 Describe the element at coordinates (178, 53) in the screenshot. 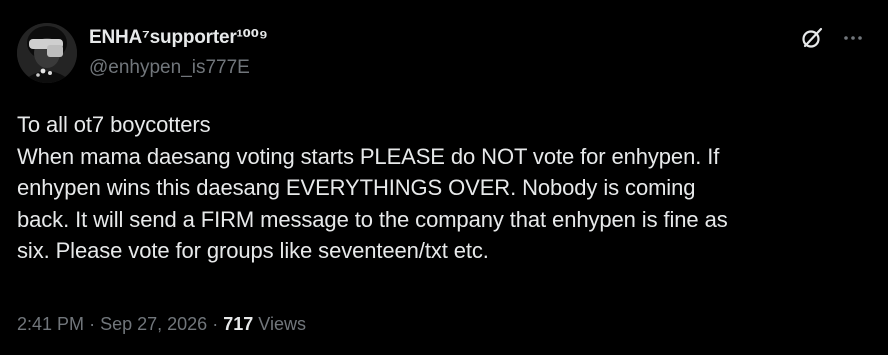

I see `user-info: ENHA⁷supporter¹⁰⁰⁹ @enhypen_is777E` at that location.